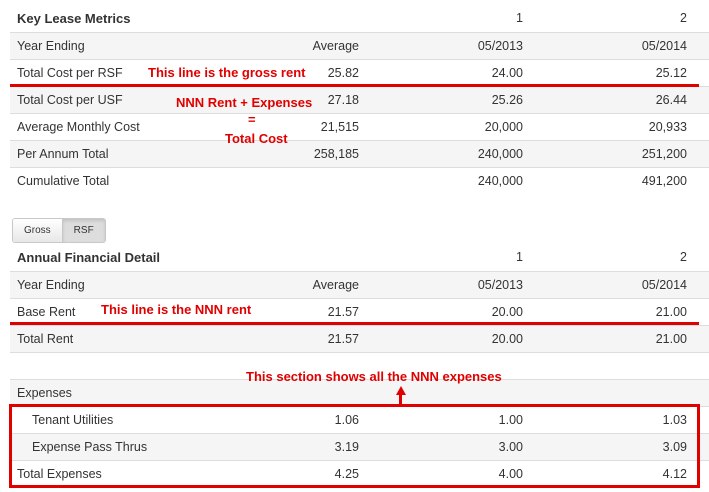 This screenshot has height=492, width=709. I want to click on row-value-1: 25.26, so click(507, 100).